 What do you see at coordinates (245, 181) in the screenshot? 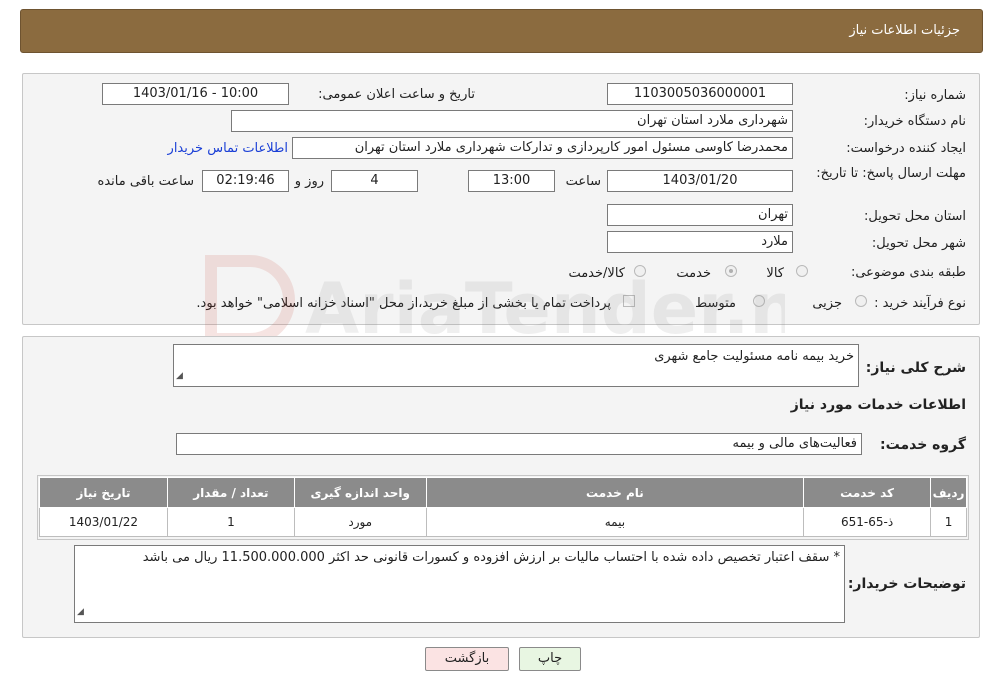
I see `remaining-time-field: 02:19:46` at bounding box center [245, 181].